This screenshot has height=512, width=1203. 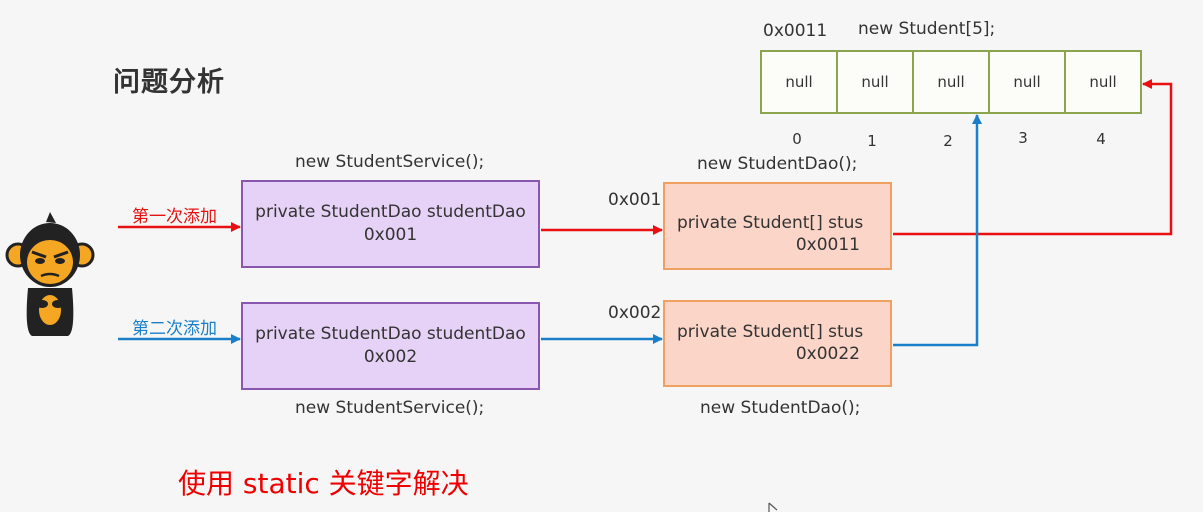 What do you see at coordinates (50, 274) in the screenshot?
I see `monkey-mascot-icon` at bounding box center [50, 274].